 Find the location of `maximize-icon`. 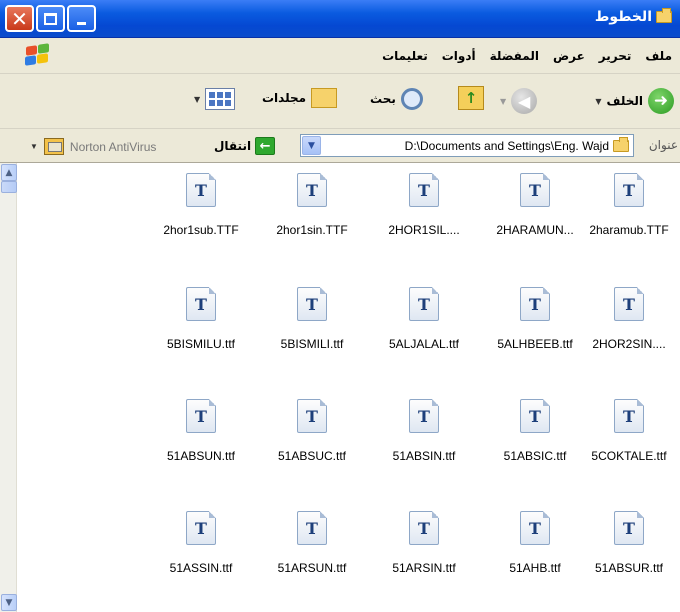

maximize-icon is located at coordinates (50, 18).